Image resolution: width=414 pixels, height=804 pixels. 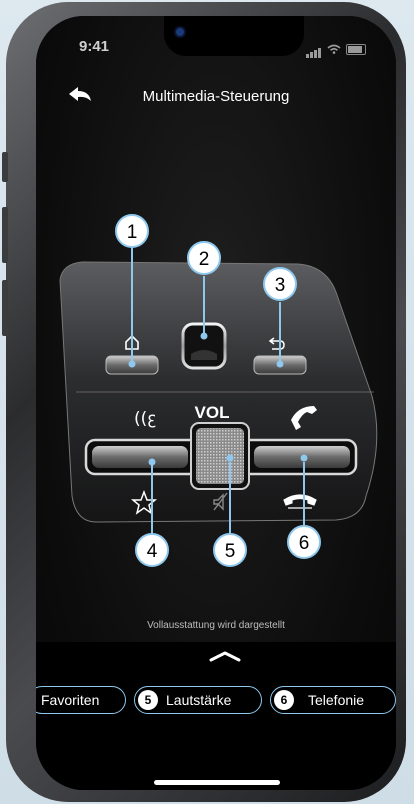 I want to click on page-title: Multimedia-Steuerung, so click(x=216, y=96).